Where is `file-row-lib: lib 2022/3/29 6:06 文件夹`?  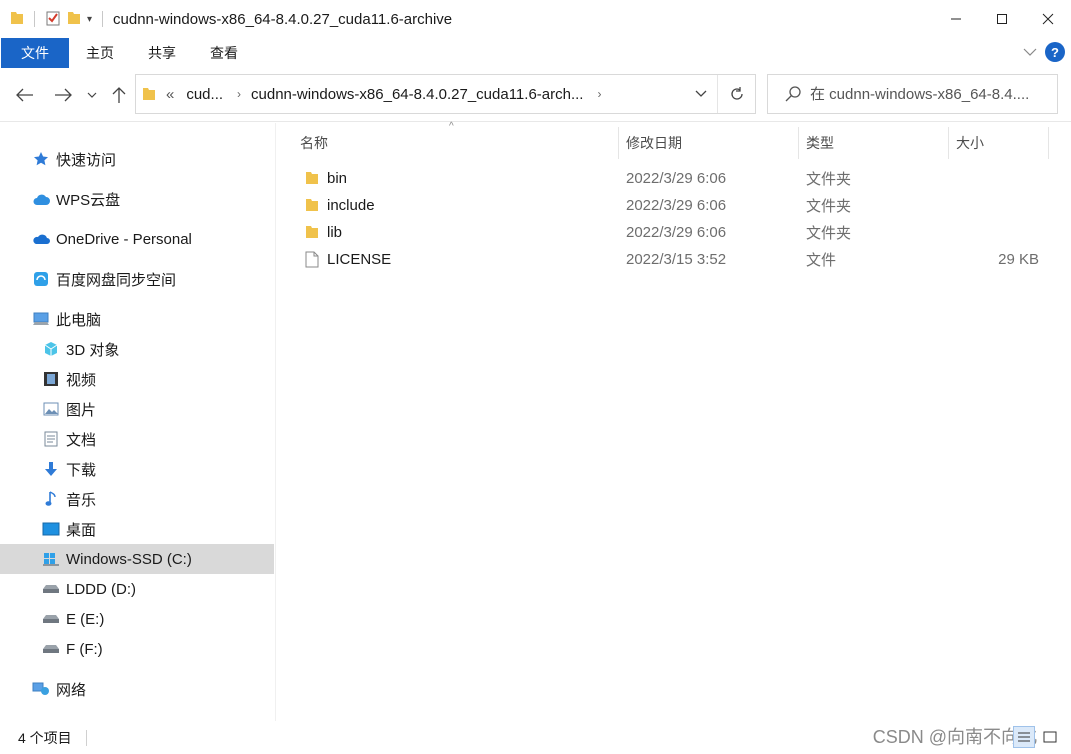
file-row-lib: lib 2022/3/29 6:06 文件夹 is located at coordinates (674, 232).